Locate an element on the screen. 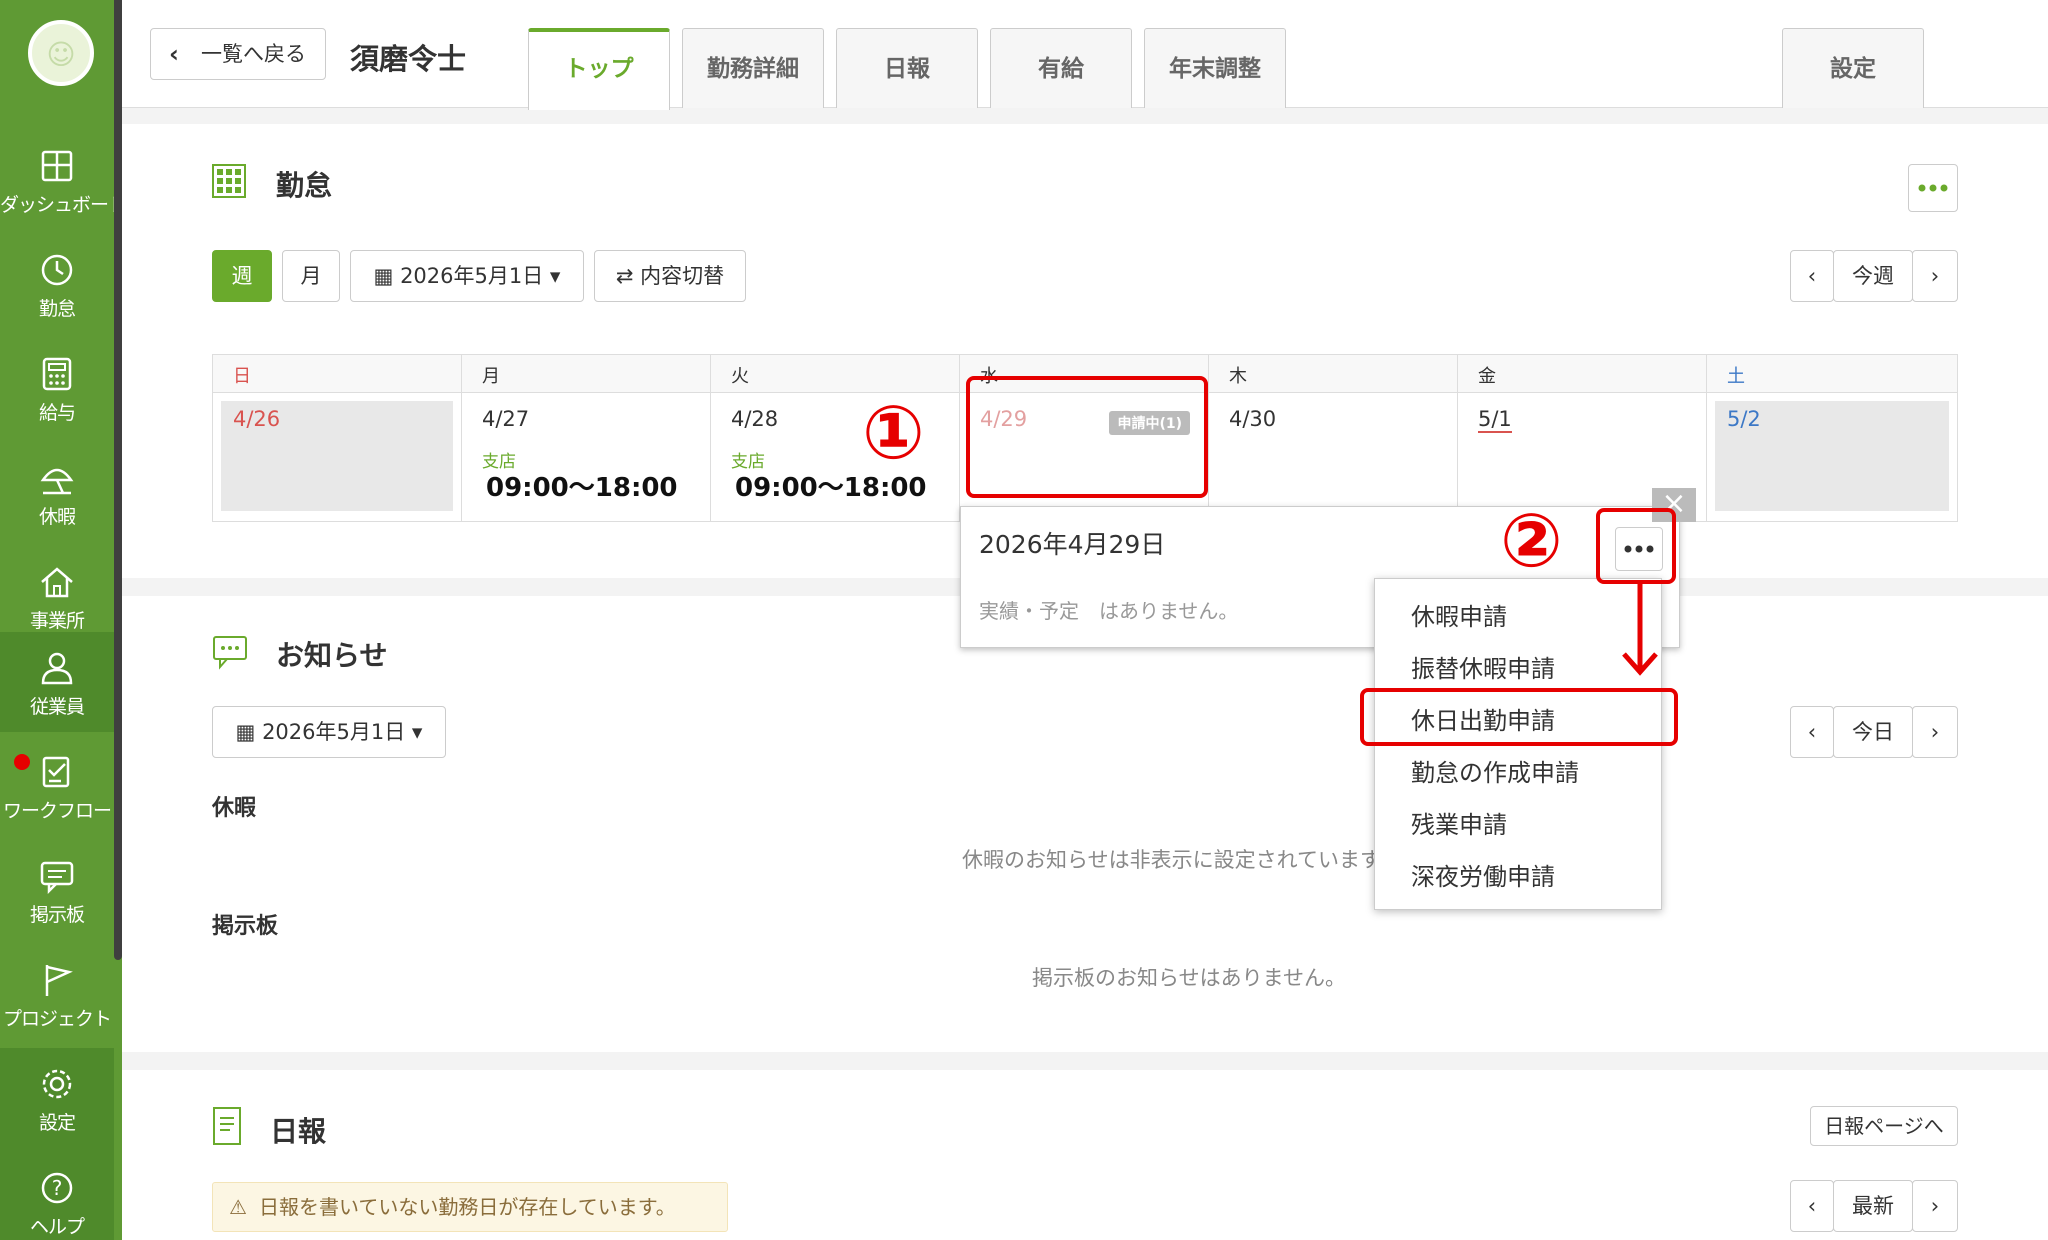 The height and width of the screenshot is (1240, 2048). calendar-day-cell: 4/27 支店 09:00～18:00 is located at coordinates (586, 457).